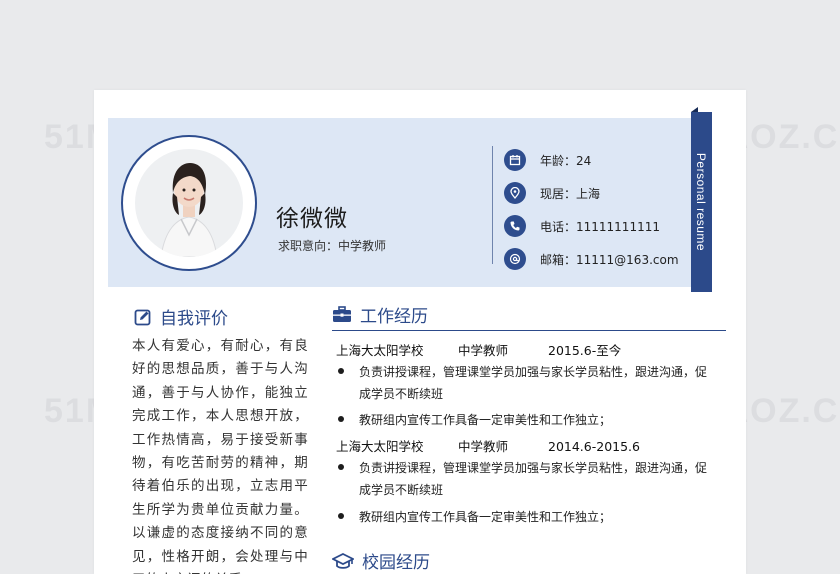 The image size is (840, 574). Describe the element at coordinates (515, 226) in the screenshot. I see `phone-icon` at that location.